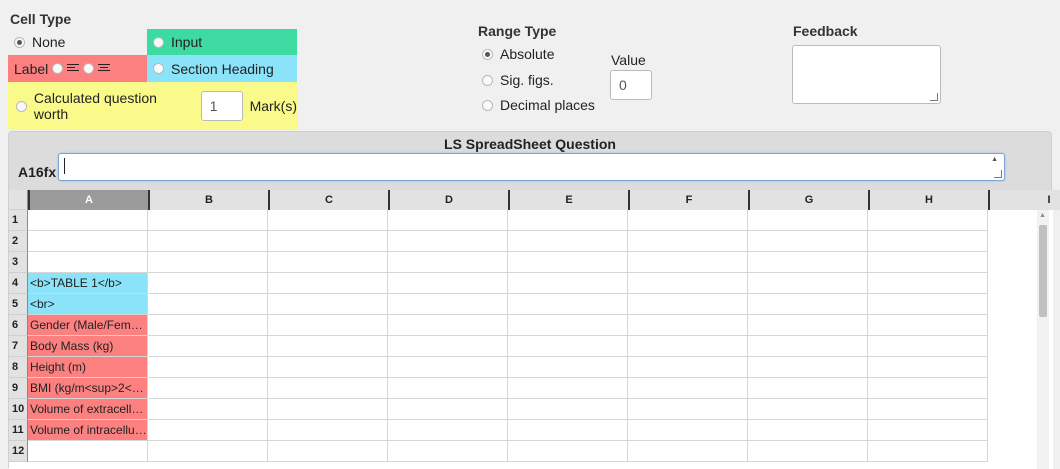  Describe the element at coordinates (448, 262) in the screenshot. I see `cell-d3` at that location.